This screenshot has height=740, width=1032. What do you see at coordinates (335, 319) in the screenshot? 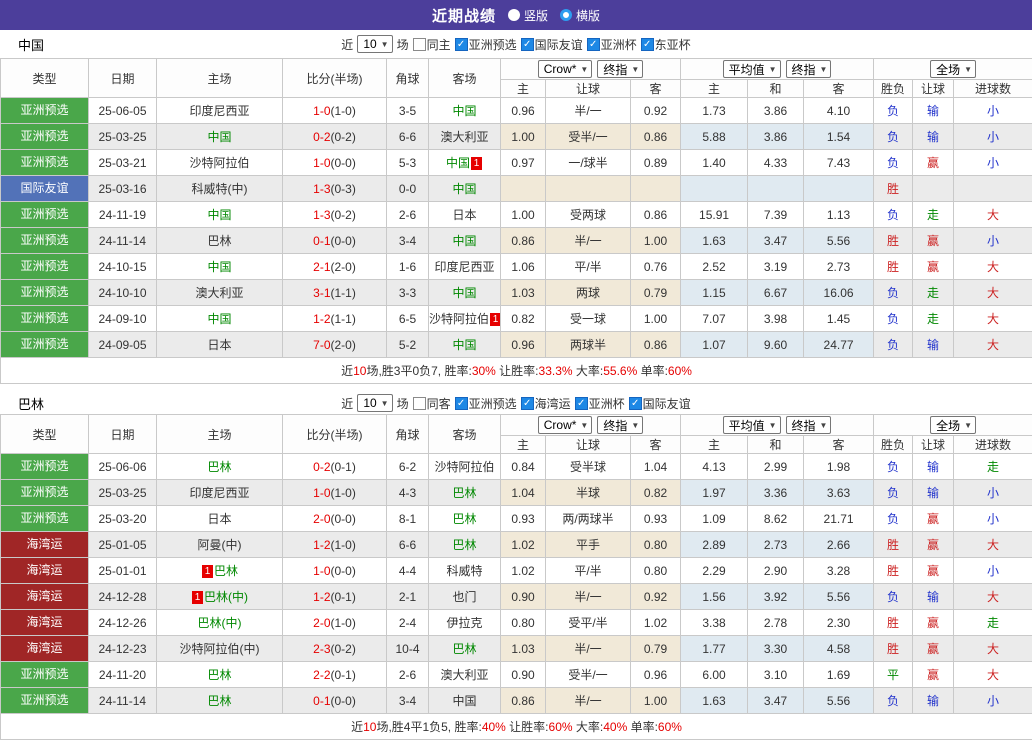
I see `score-cell: 1-2(1-1)` at bounding box center [335, 319].